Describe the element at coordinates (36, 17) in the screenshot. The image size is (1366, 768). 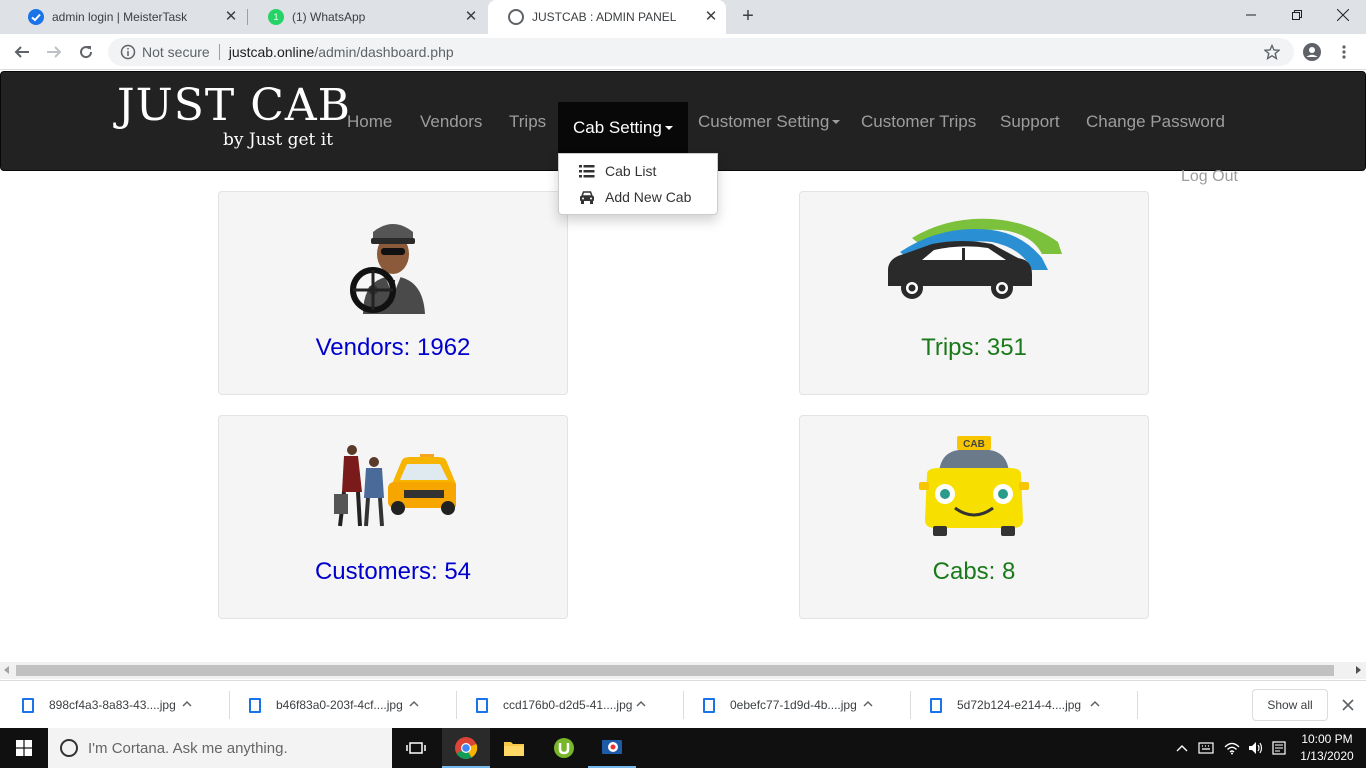
I see `meistertask-favicon-icon` at that location.